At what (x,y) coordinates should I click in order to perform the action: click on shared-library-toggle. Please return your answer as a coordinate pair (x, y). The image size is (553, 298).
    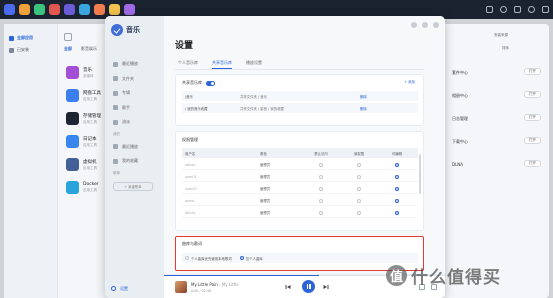
    Looking at the image, I should click on (210, 83).